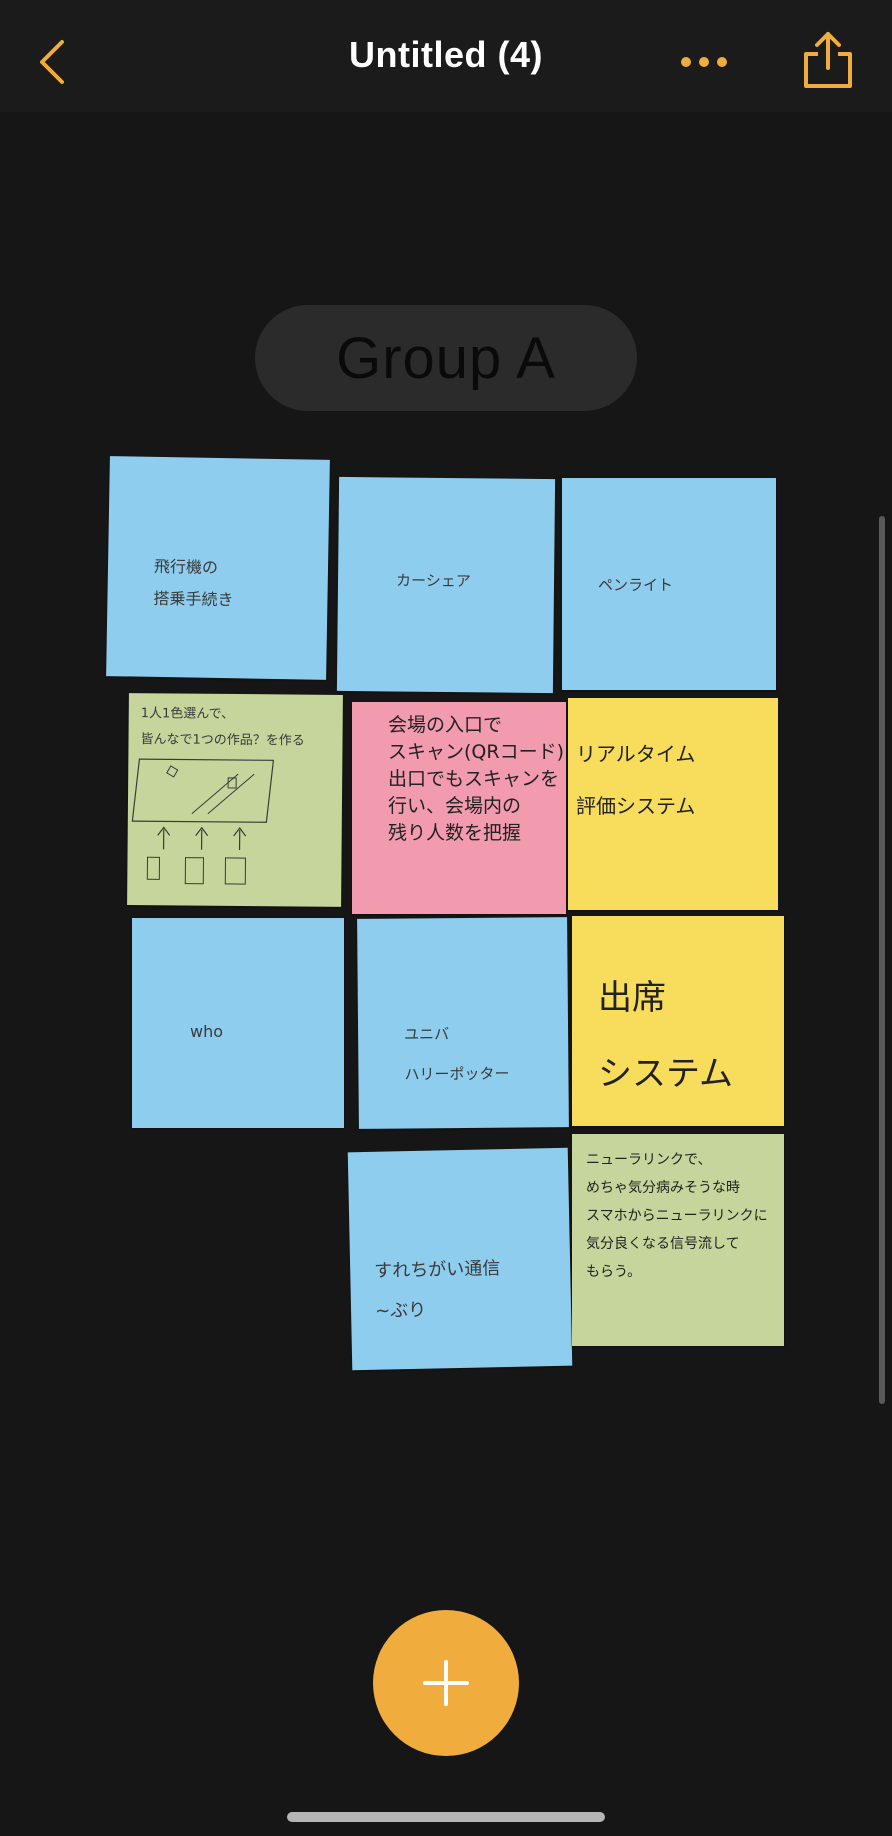 This screenshot has width=892, height=1836. What do you see at coordinates (882, 960) in the screenshot?
I see `scrollbar` at bounding box center [882, 960].